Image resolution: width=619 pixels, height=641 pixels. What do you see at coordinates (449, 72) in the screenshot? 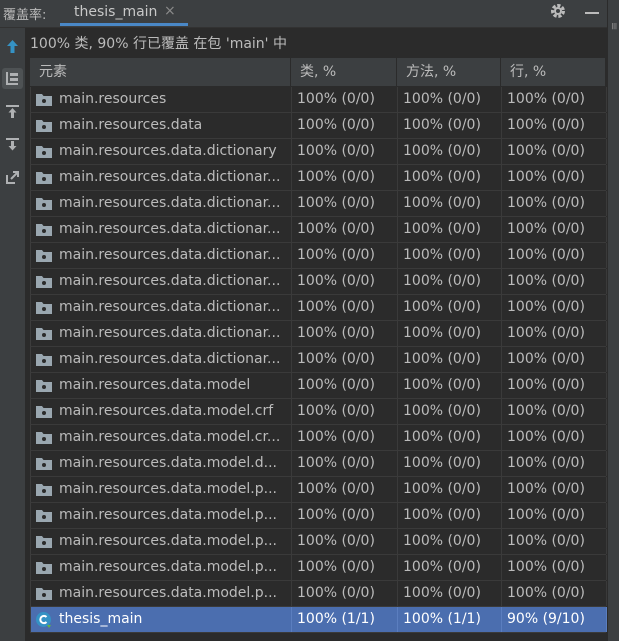
I see `column-header-method: 方法, %` at bounding box center [449, 72].